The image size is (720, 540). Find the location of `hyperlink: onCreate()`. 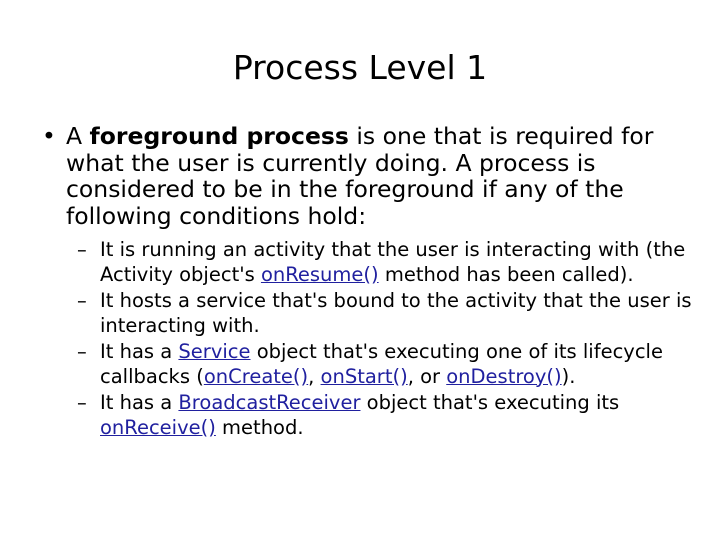

hyperlink: onCreate() is located at coordinates (256, 376).